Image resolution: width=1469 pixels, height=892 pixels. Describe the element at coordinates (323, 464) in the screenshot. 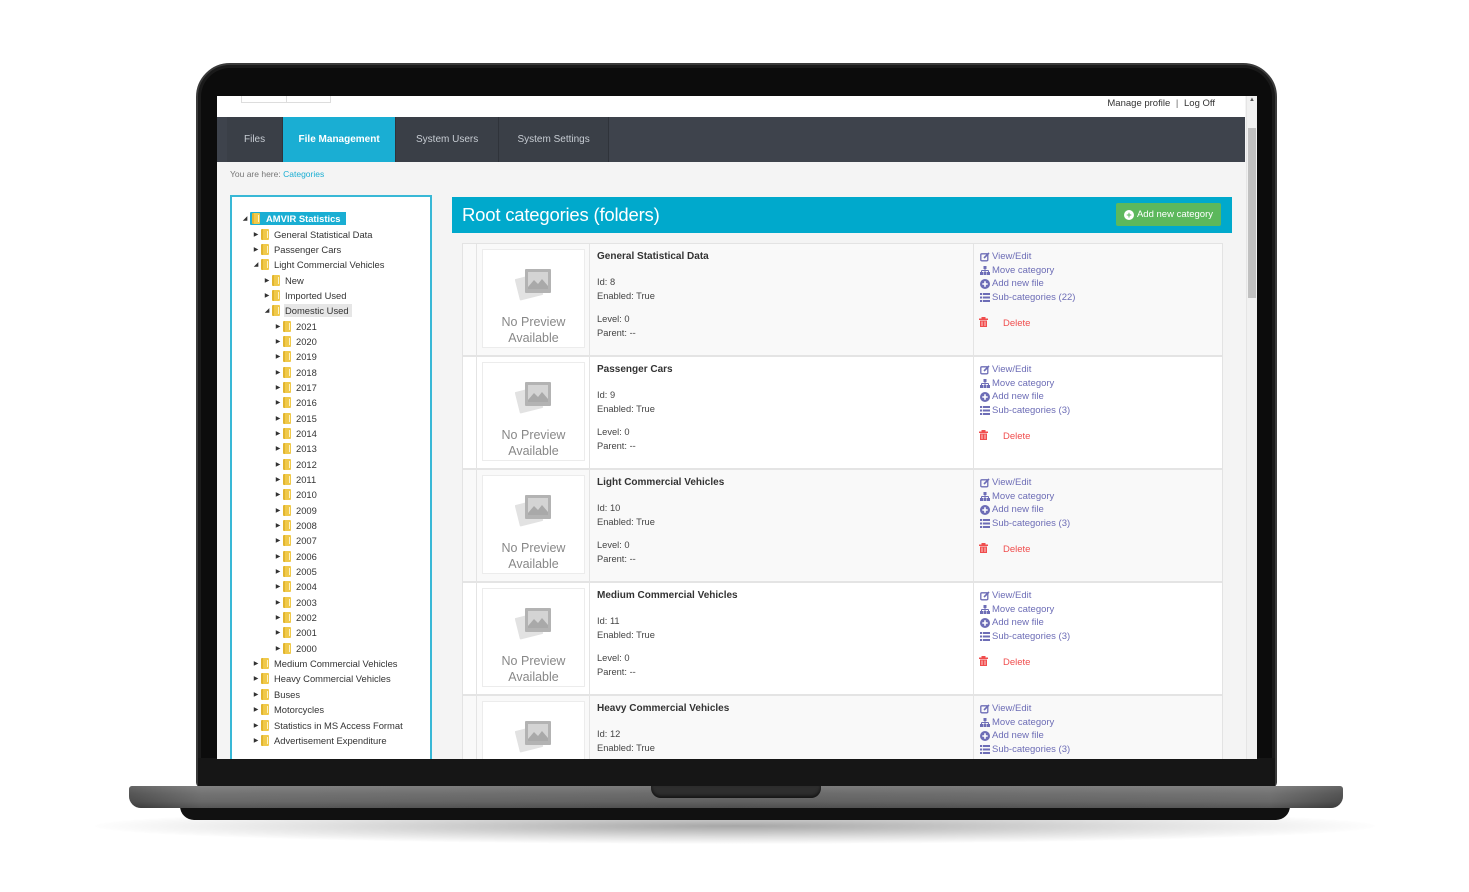

I see `tree-node: ▶ 2012` at that location.